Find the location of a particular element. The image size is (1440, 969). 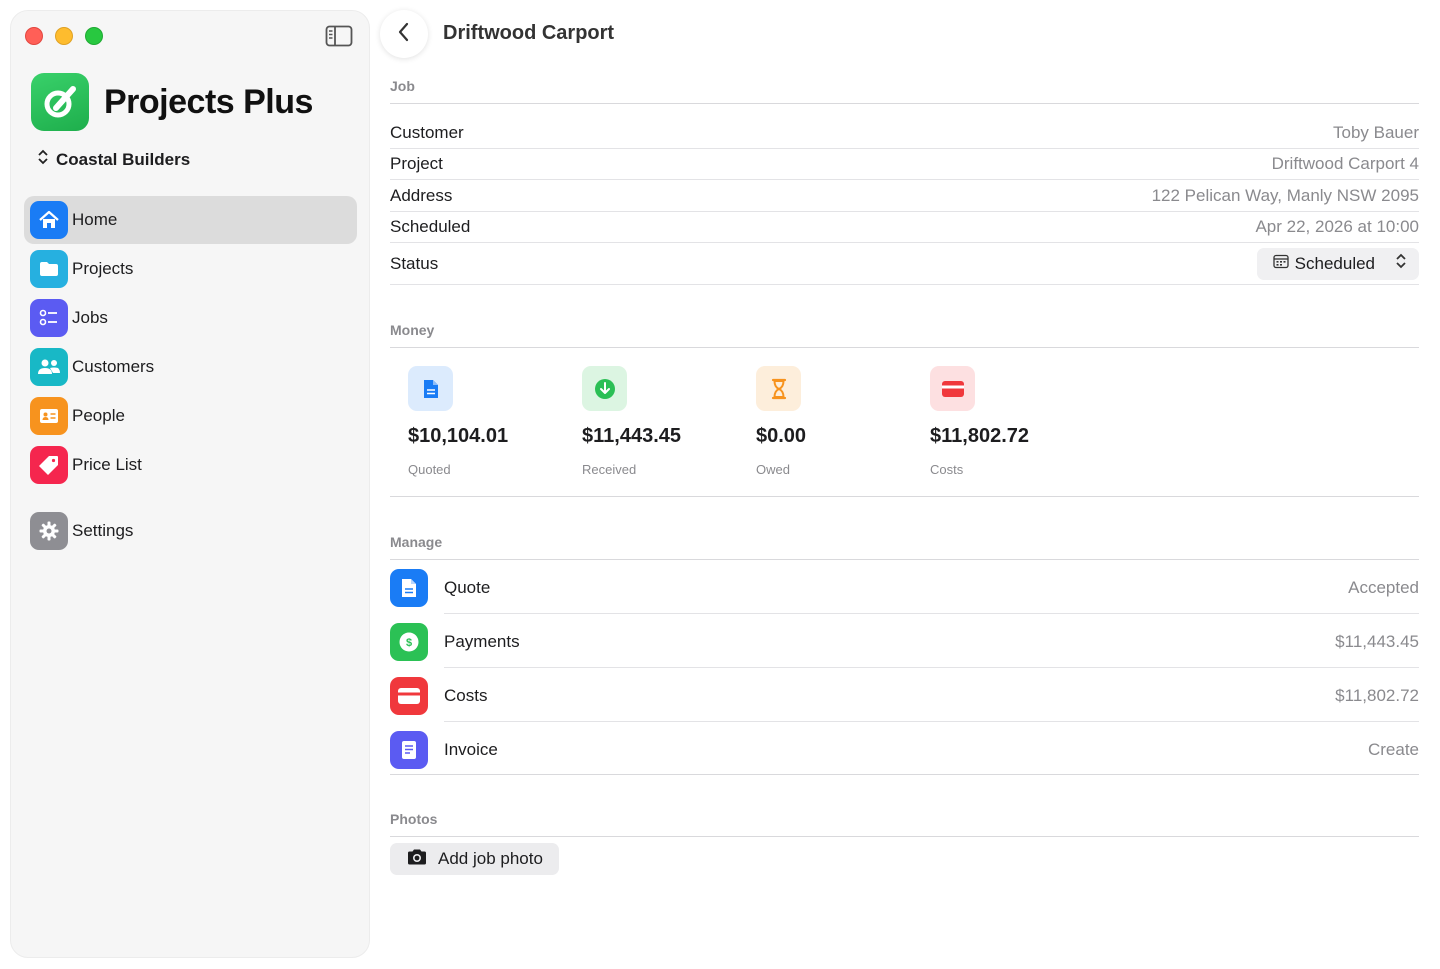

status-select: Scheduled is located at coordinates (1337, 263).